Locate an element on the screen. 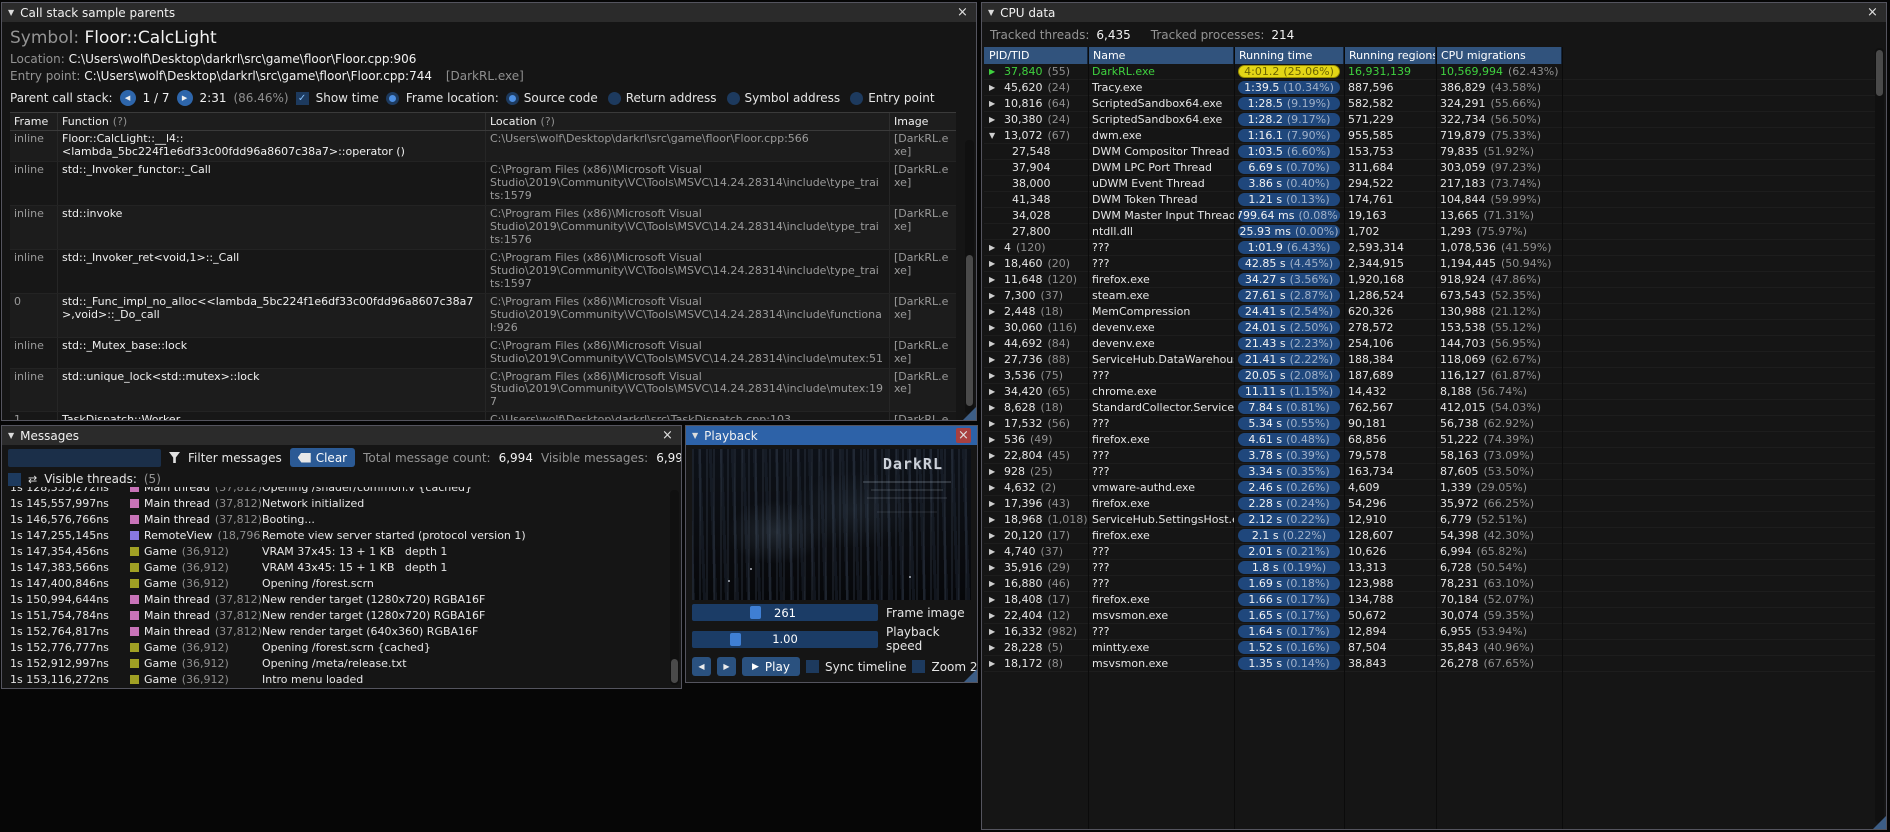 The image size is (1890, 832). radio-entry-point: Entry point is located at coordinates (892, 98).